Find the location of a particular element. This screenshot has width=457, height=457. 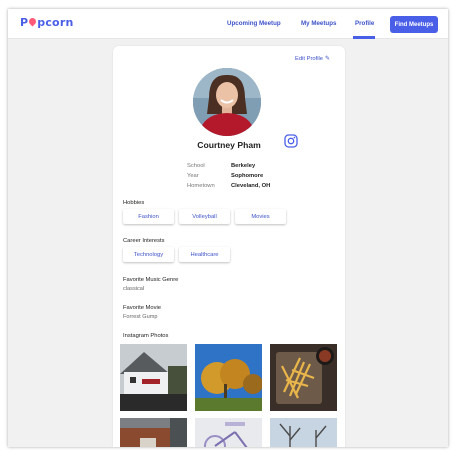

career-chip-healthcare: Healthcare is located at coordinates (204, 254).